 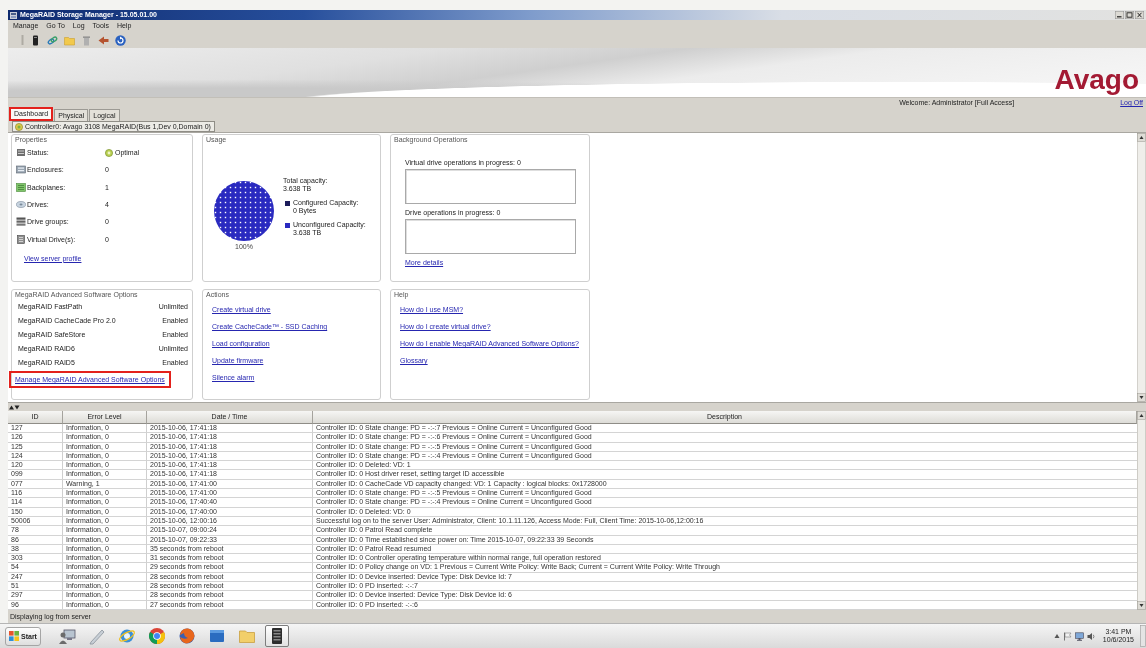 What do you see at coordinates (21, 222) in the screenshot?
I see `drive-stack-icon` at bounding box center [21, 222].